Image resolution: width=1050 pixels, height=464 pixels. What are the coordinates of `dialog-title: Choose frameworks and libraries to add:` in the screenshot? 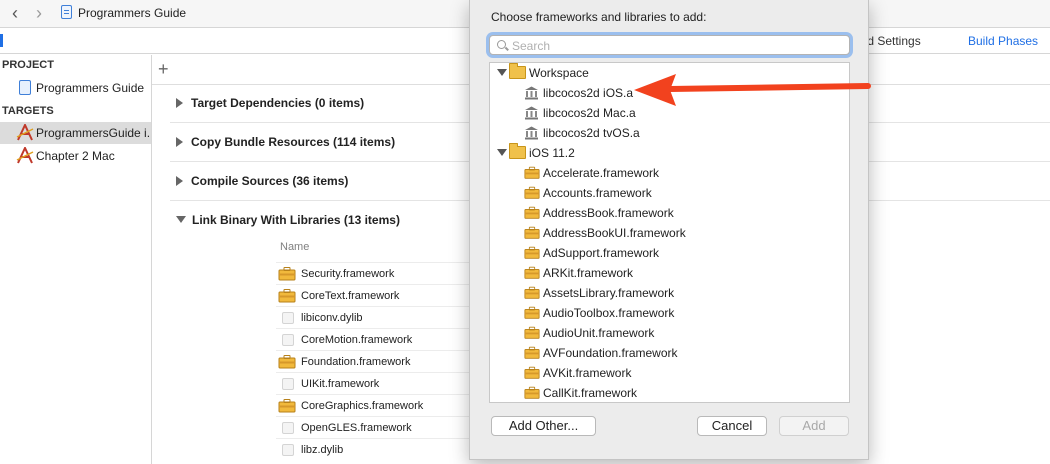 It's located at (599, 17).